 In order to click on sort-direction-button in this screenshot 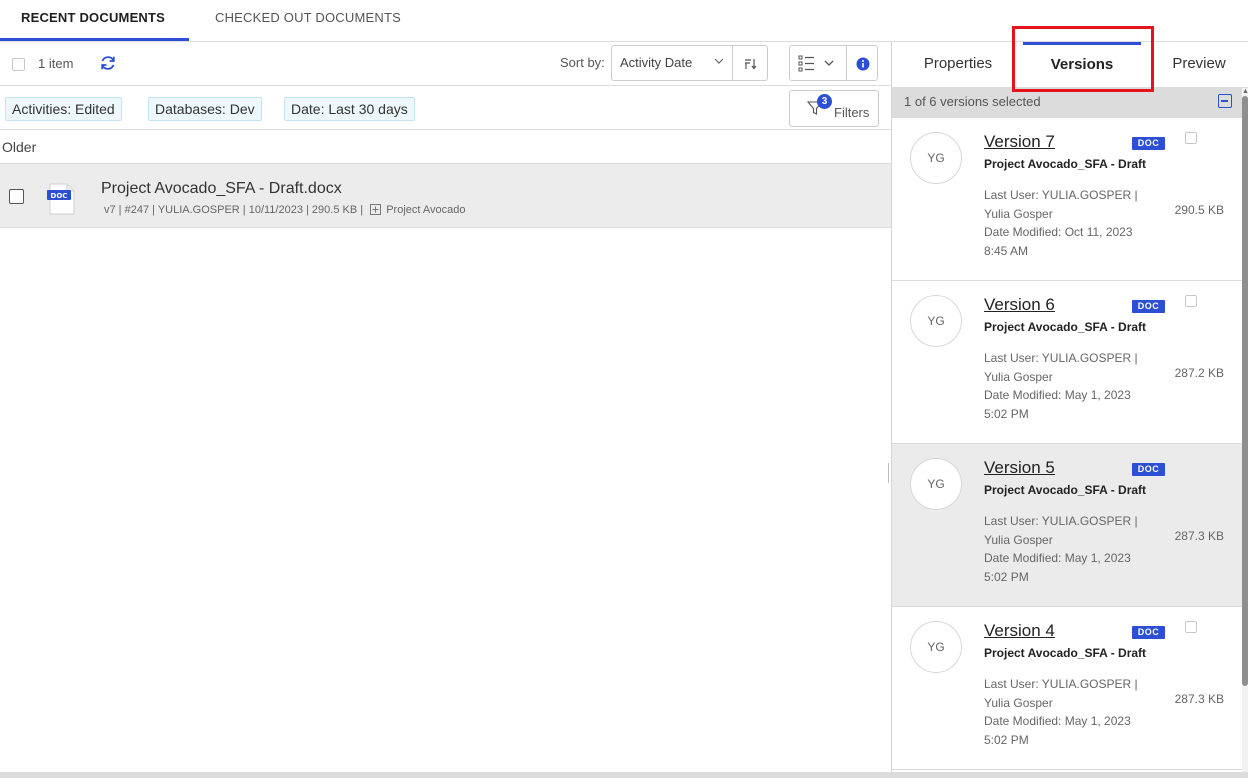, I will do `click(750, 63)`.